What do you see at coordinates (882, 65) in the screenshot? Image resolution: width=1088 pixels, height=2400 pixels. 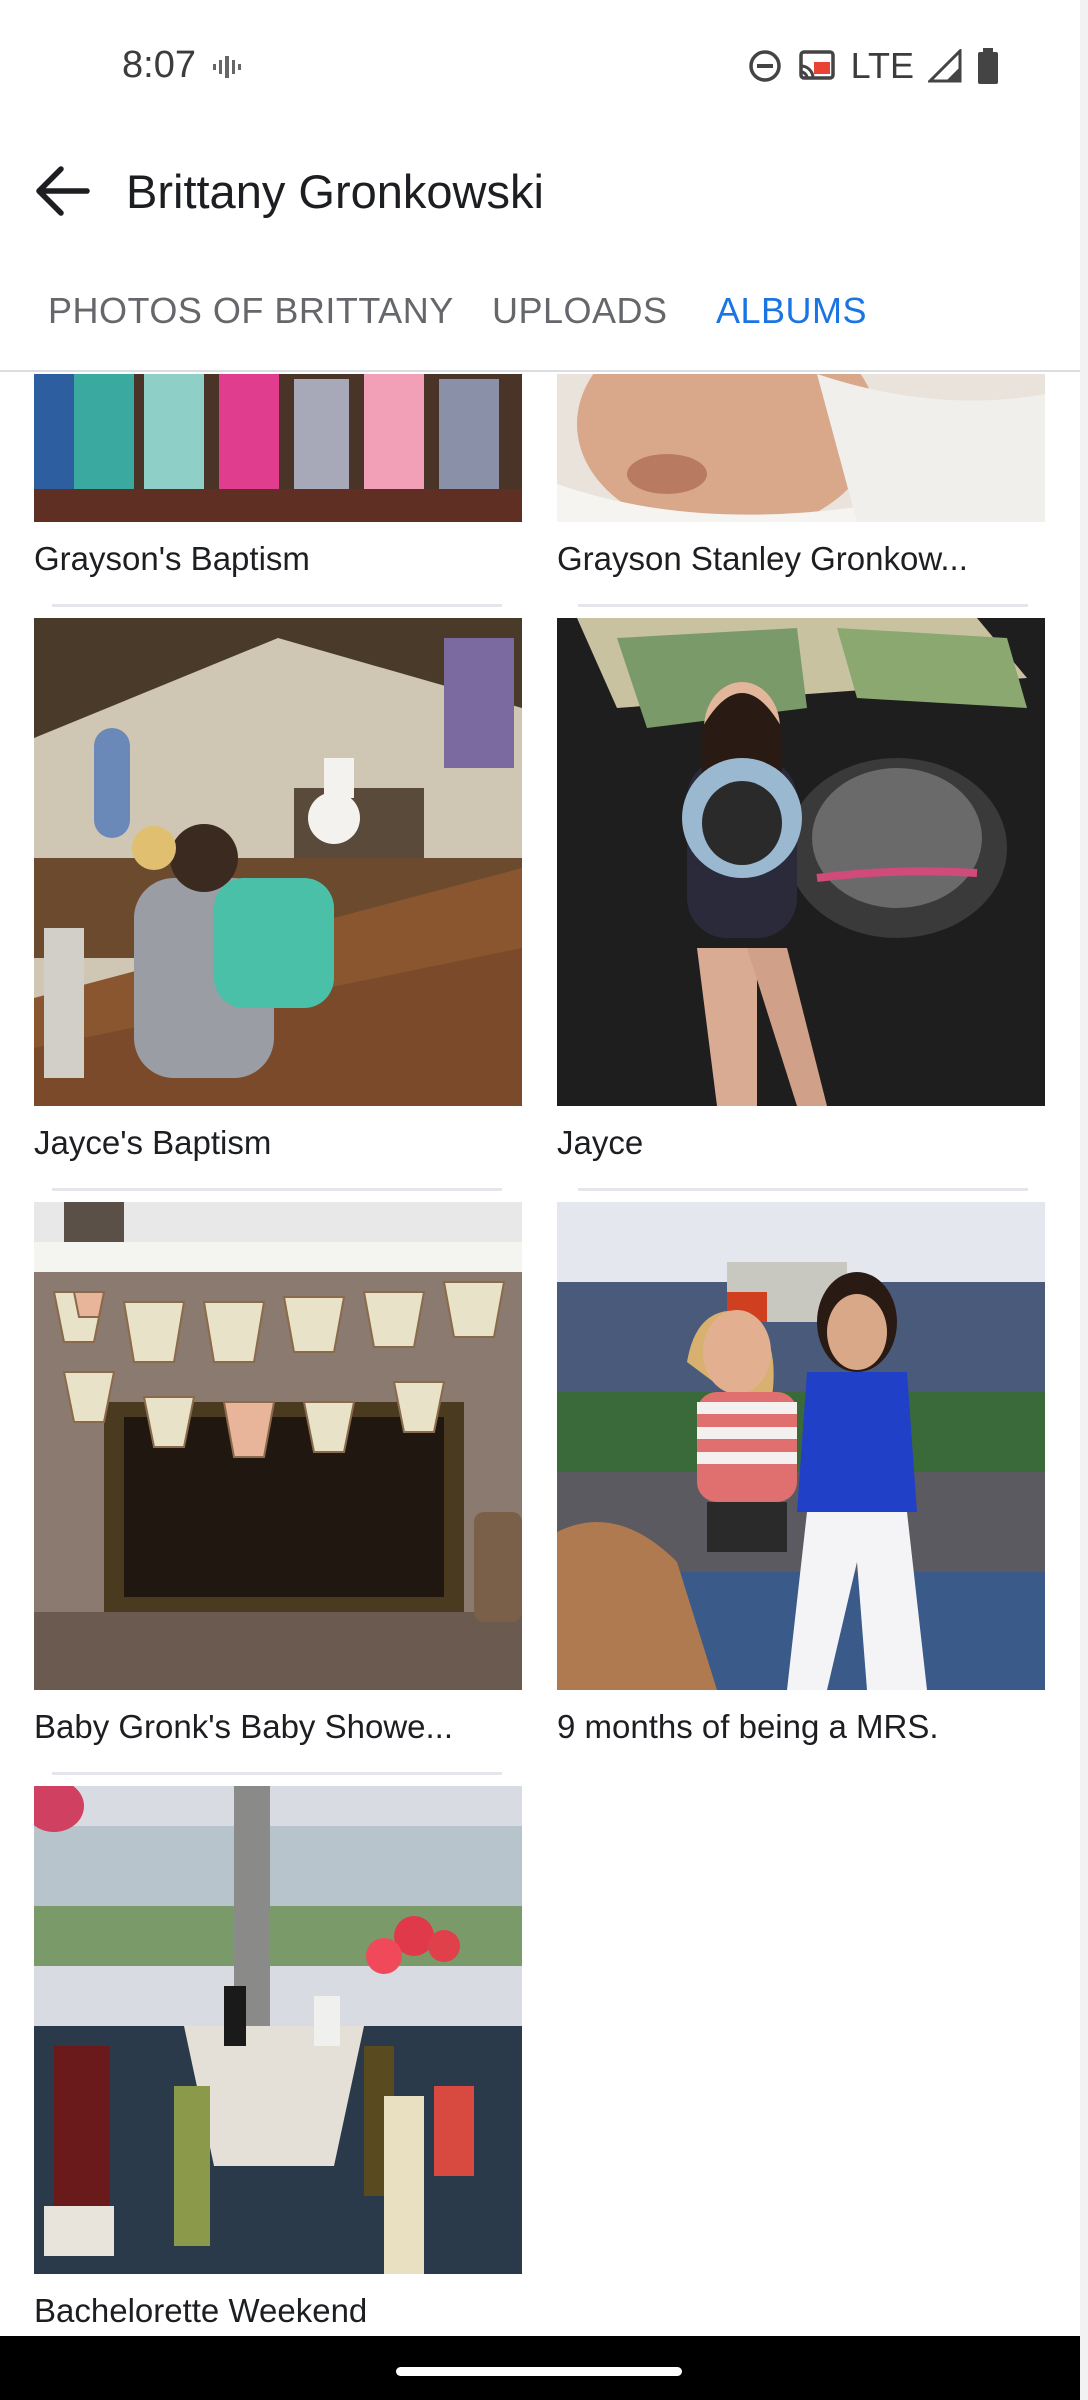 I see `network-type: LTE` at bounding box center [882, 65].